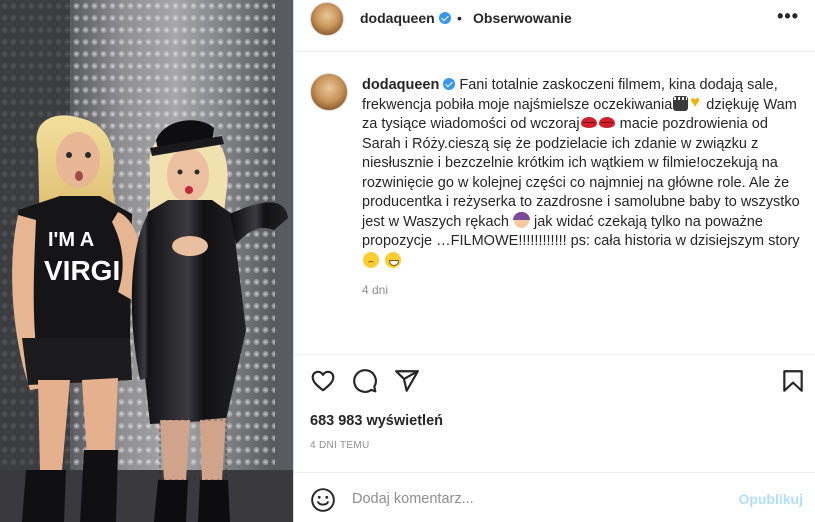 Image resolution: width=815 pixels, height=522 pixels. Describe the element at coordinates (521, 219) in the screenshot. I see `woman-gesturing-emoji-icon` at that location.